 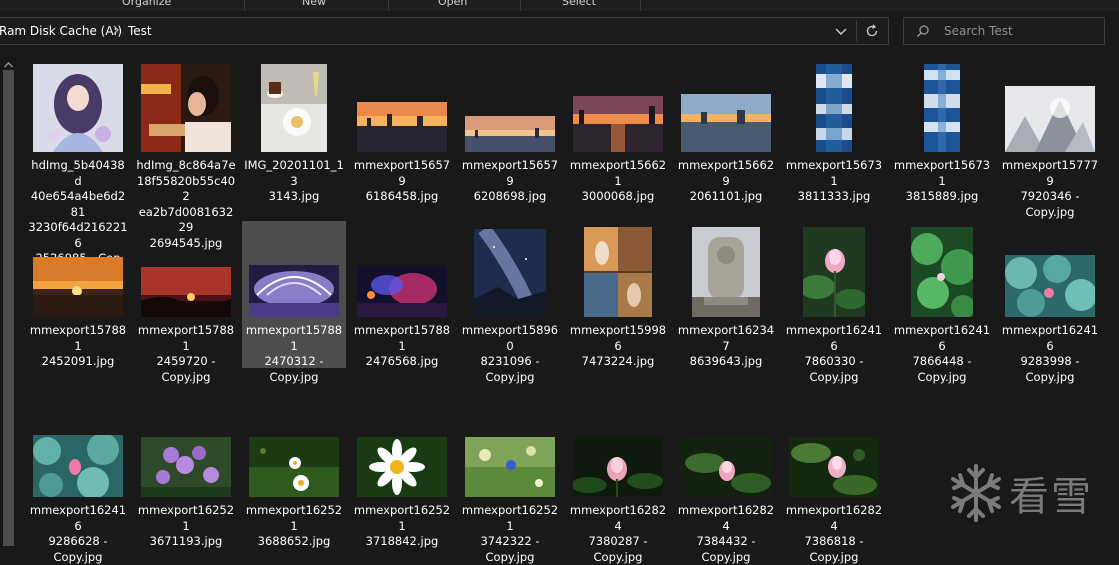 I want to click on file-name-line: IMG_20201101_13, so click(x=294, y=173).